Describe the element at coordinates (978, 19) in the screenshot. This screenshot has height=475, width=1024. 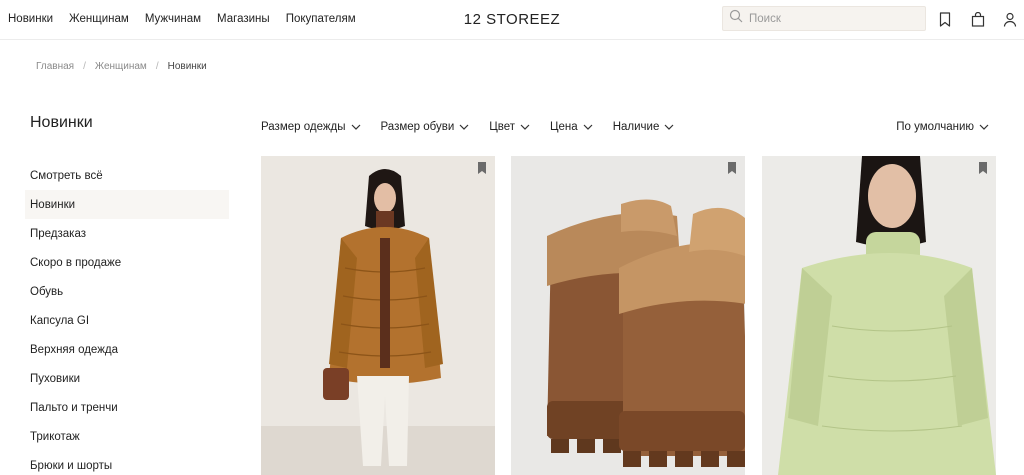
I see `bag-icon` at that location.